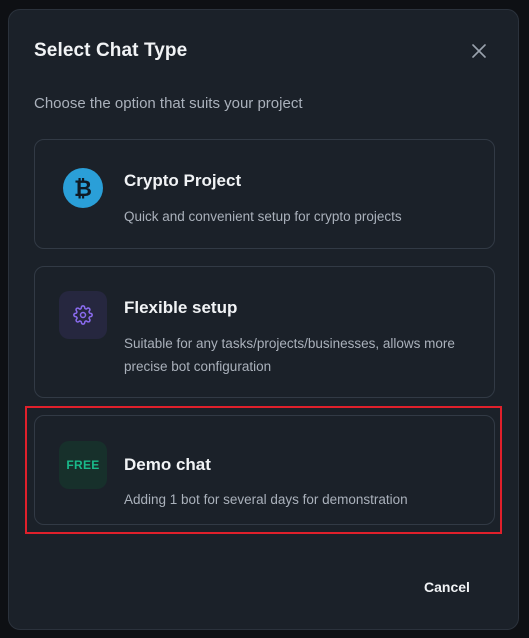  What do you see at coordinates (83, 315) in the screenshot?
I see `gear-icon` at bounding box center [83, 315].